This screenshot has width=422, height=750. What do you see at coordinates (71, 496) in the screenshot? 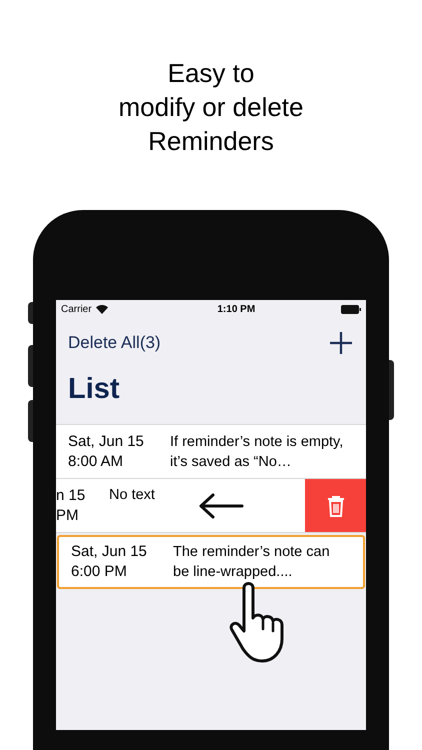
I see `date-text: n 15` at bounding box center [71, 496].